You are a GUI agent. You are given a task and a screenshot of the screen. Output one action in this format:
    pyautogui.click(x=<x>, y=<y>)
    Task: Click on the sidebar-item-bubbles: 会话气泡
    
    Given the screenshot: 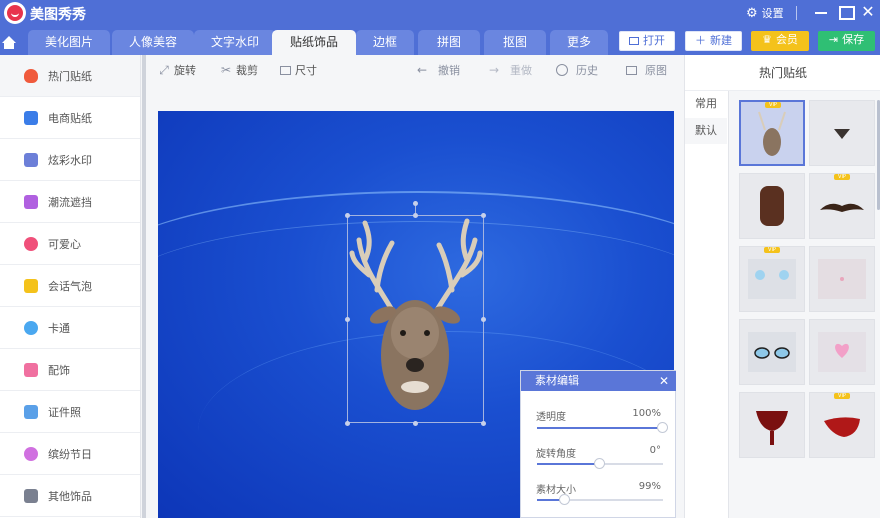 What is the action you would take?
    pyautogui.click(x=70, y=286)
    